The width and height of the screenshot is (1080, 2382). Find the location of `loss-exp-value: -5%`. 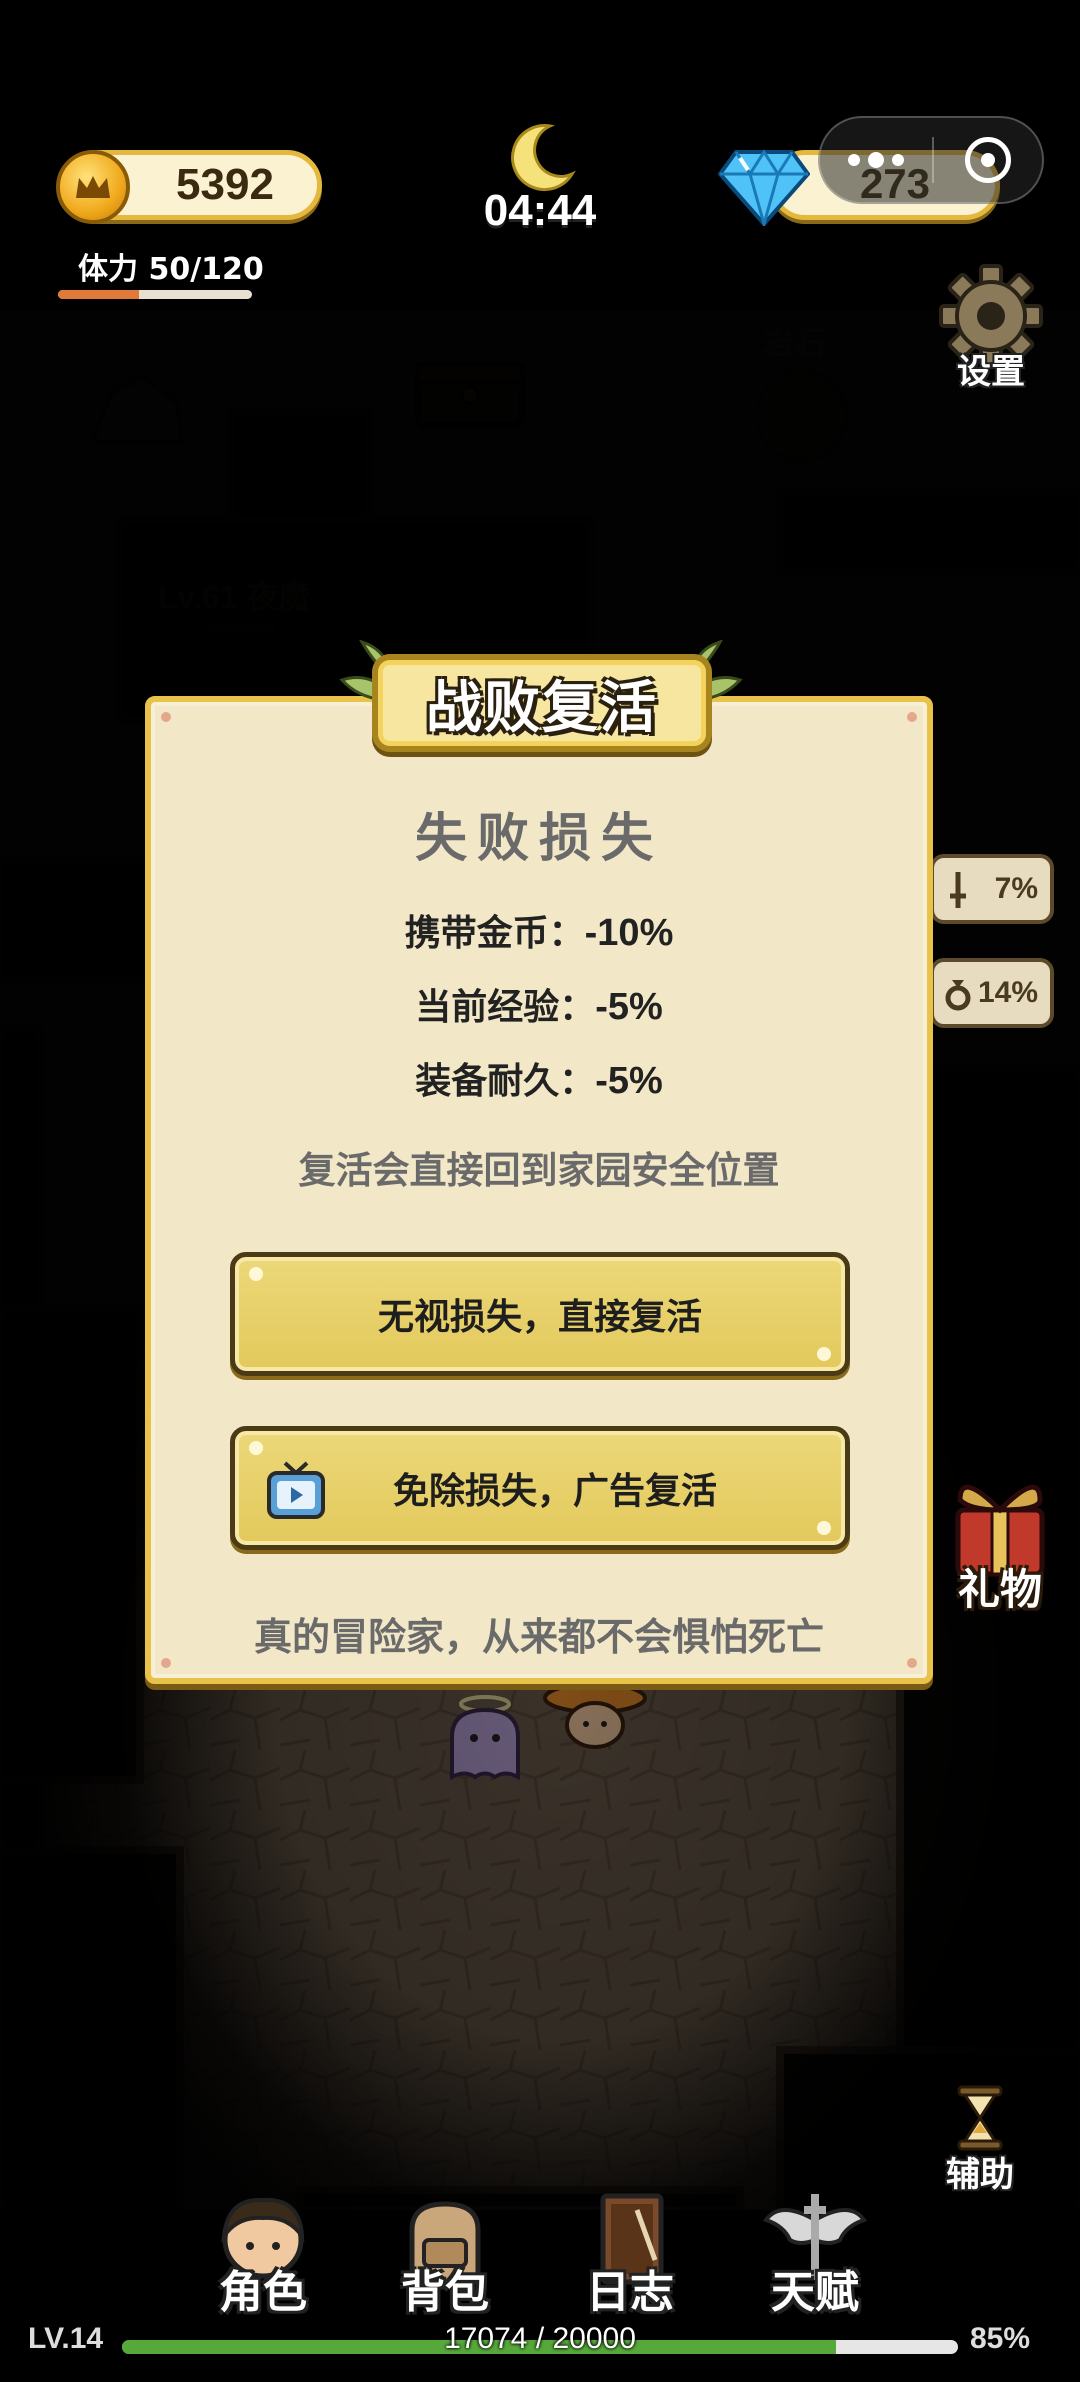

loss-exp-value: -5% is located at coordinates (629, 1007).